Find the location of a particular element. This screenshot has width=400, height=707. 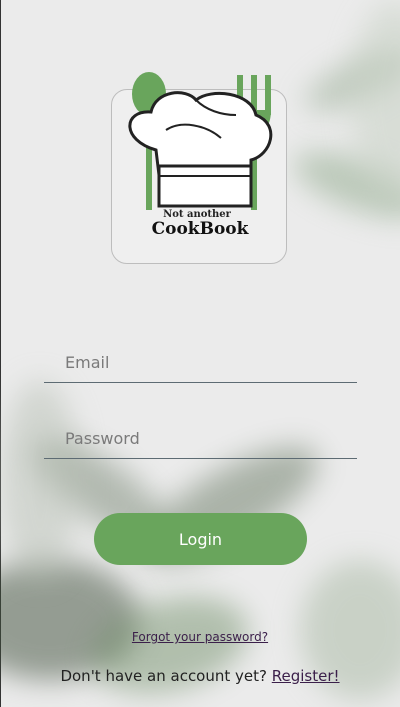

register-prompt: Don't have an account yet? Register! is located at coordinates (200, 676).